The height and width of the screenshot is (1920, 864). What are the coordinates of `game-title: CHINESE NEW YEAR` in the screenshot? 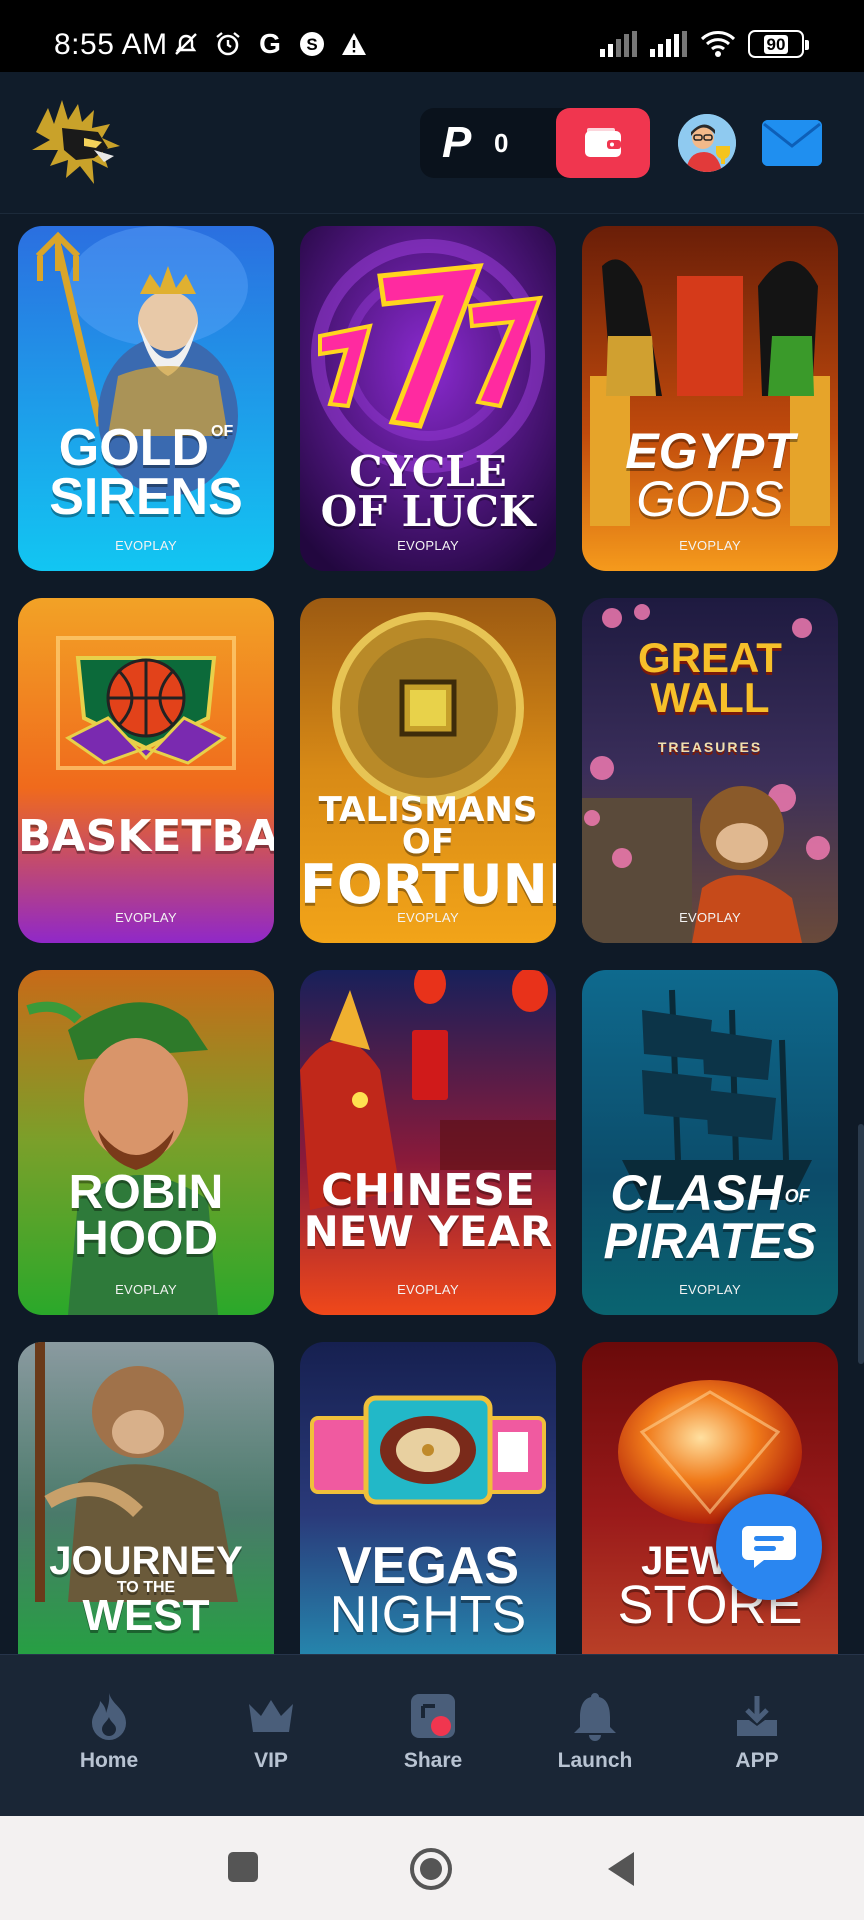 It's located at (428, 1210).